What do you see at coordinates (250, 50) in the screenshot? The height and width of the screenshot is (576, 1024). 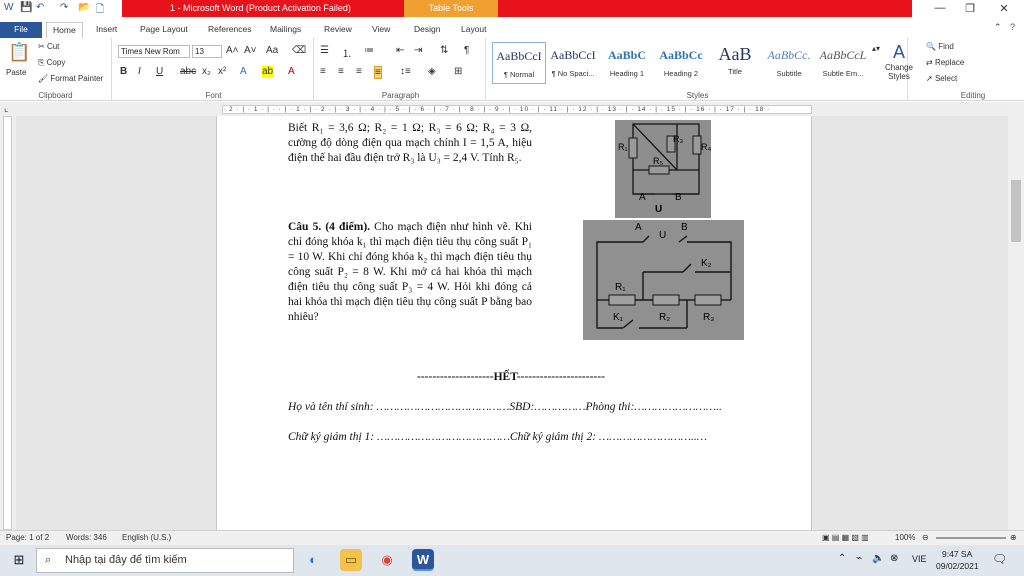 I see `shrink-font-icon: A˅` at bounding box center [250, 50].